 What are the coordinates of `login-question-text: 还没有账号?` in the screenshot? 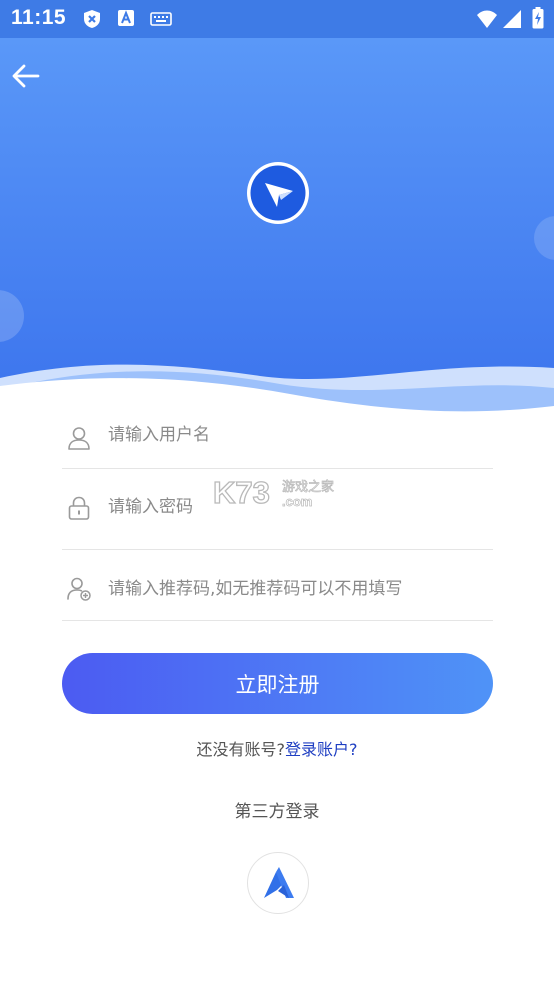 It's located at (241, 749).